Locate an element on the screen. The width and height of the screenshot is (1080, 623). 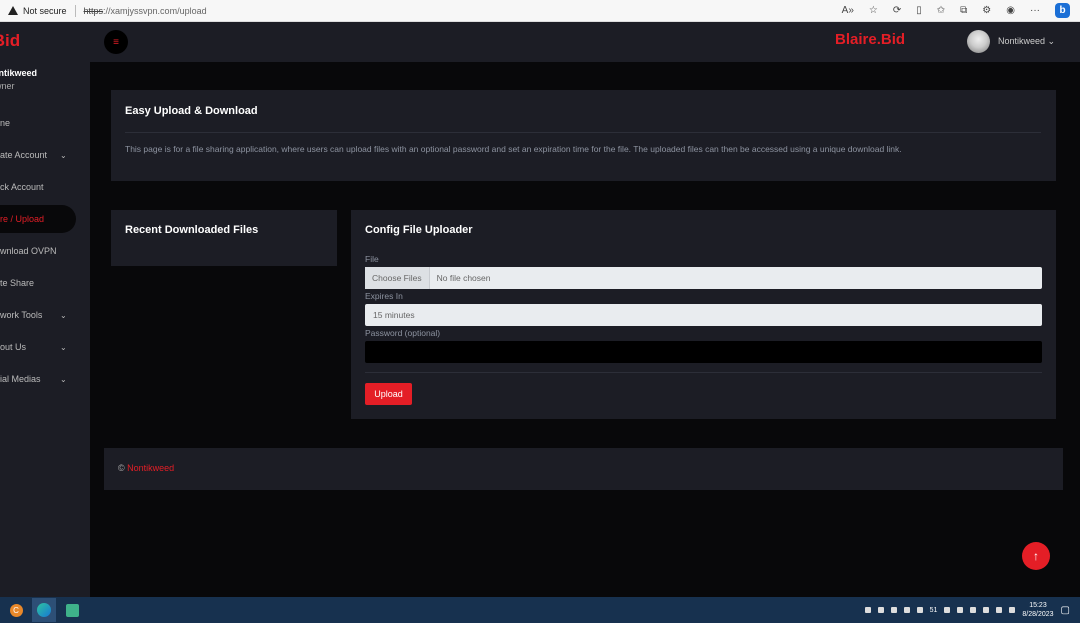
intro-title: Easy Upload & Download is located at coordinates (191, 111).